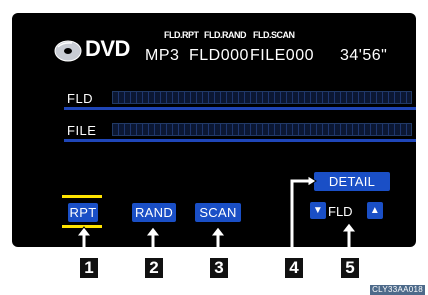 The width and height of the screenshot is (428, 295). Describe the element at coordinates (262, 129) in the screenshot. I see `file-name-bar` at that location.